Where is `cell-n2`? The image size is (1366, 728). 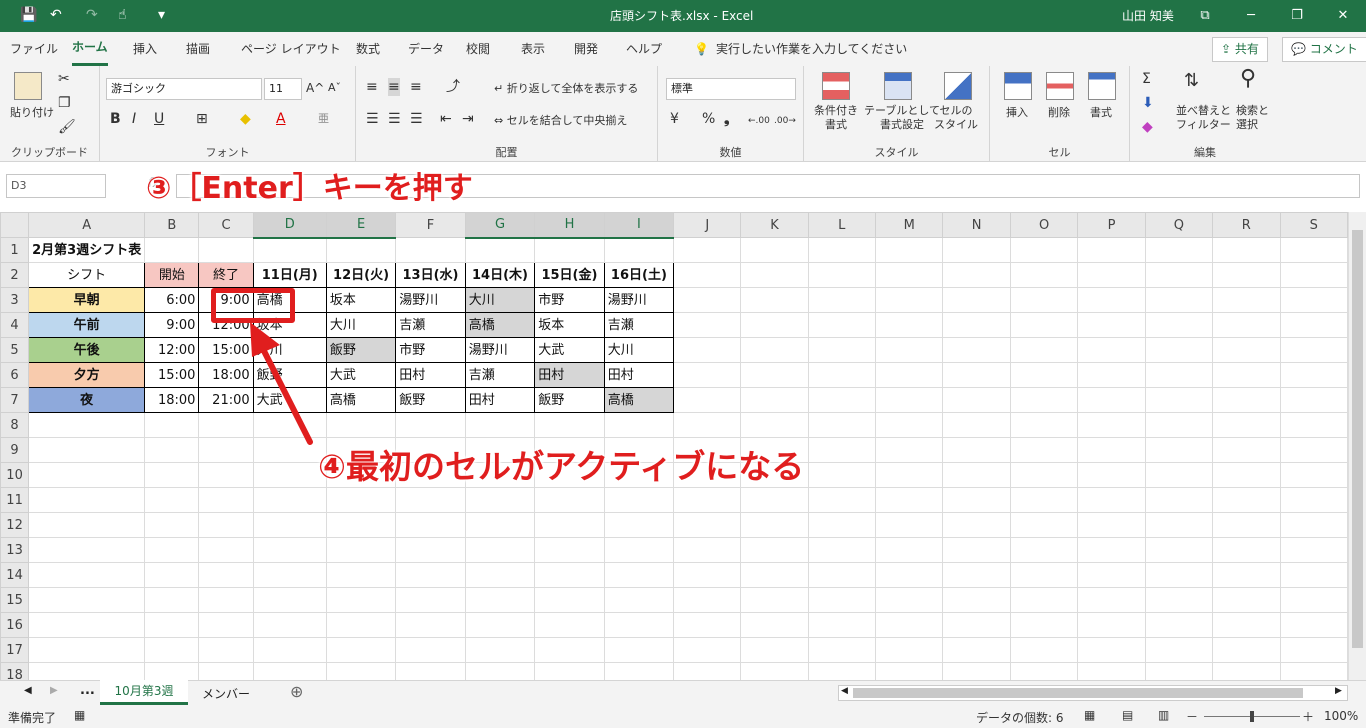
cell-n2 is located at coordinates (976, 275).